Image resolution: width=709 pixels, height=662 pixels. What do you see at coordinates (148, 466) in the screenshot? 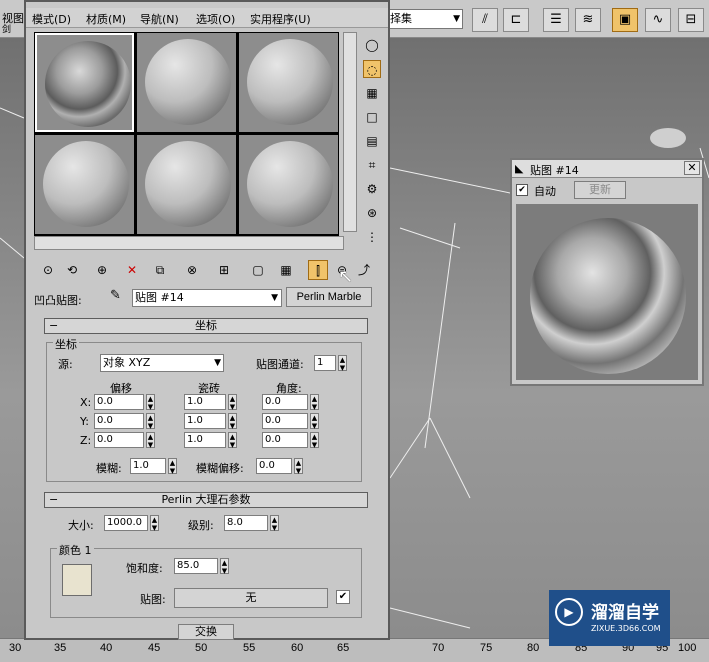
I see `blur-field: 1.0` at bounding box center [148, 466].